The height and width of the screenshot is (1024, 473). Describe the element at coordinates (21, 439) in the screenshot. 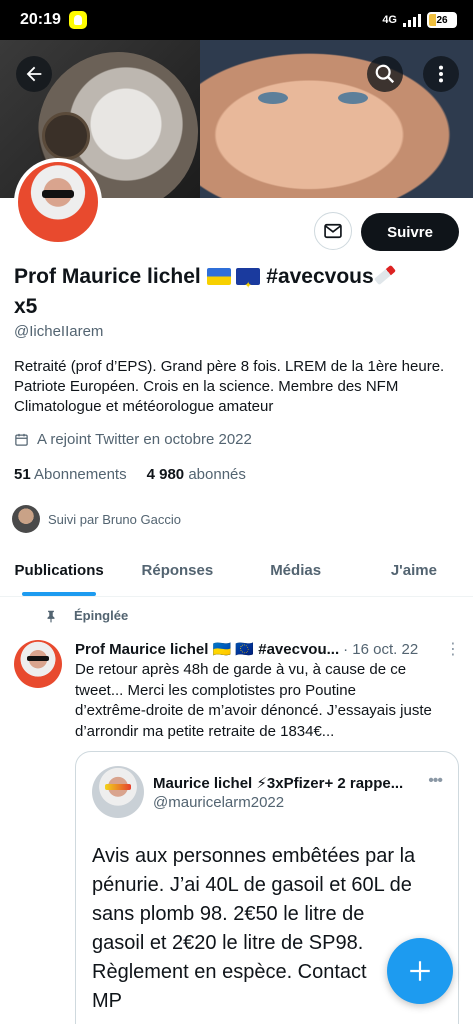

I see `calendar-icon` at that location.